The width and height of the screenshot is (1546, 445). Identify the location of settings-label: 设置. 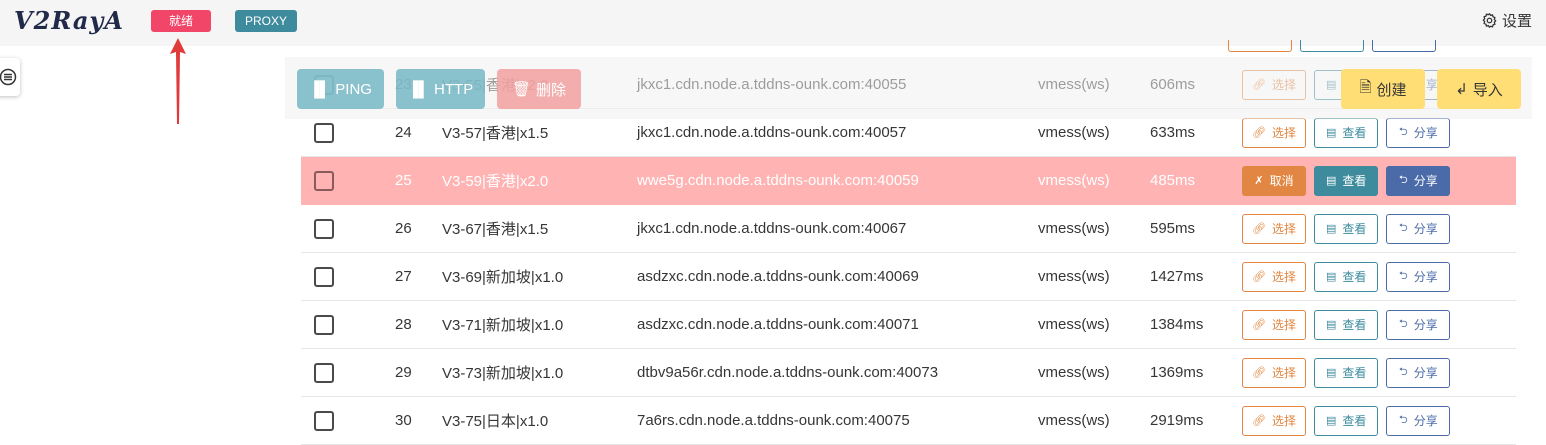
(1516, 21).